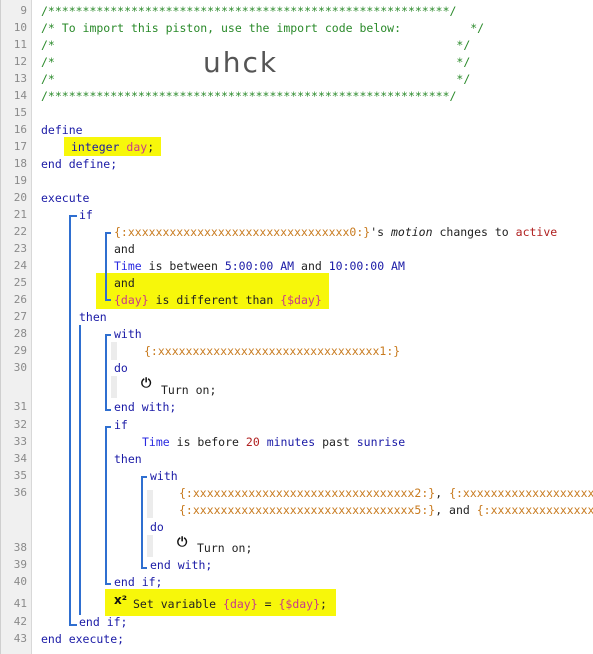  I want to click on device-ref: {:xxxxxxxxxxxxxxxxxxxxxxxxxxxxxxxx2:}, so click(307, 493).